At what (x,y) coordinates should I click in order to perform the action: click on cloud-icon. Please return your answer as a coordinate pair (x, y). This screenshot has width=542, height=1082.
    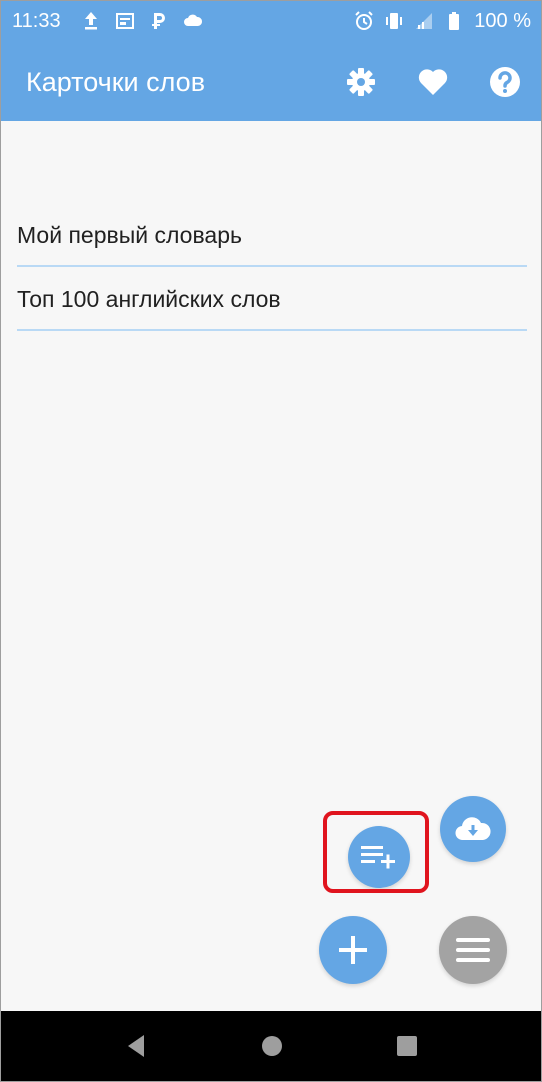
    Looking at the image, I should click on (193, 20).